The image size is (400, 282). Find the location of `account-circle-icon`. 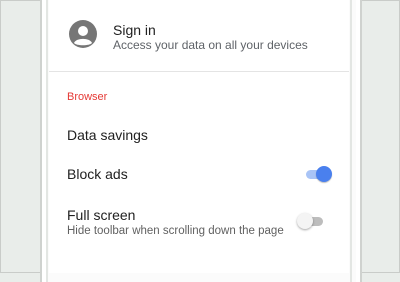

account-circle-icon is located at coordinates (83, 34).